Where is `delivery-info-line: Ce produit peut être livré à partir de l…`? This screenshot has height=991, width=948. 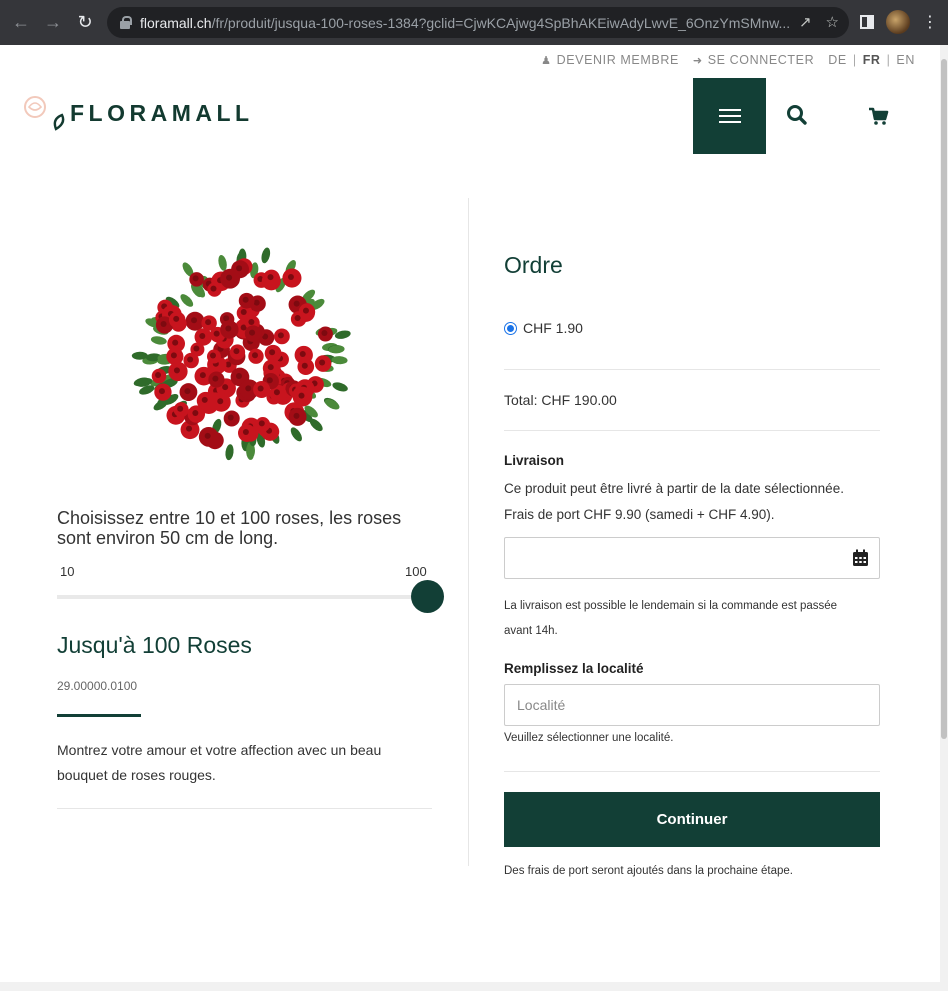
delivery-info-line: Ce produit peut être livré à partir de l… is located at coordinates (674, 488).